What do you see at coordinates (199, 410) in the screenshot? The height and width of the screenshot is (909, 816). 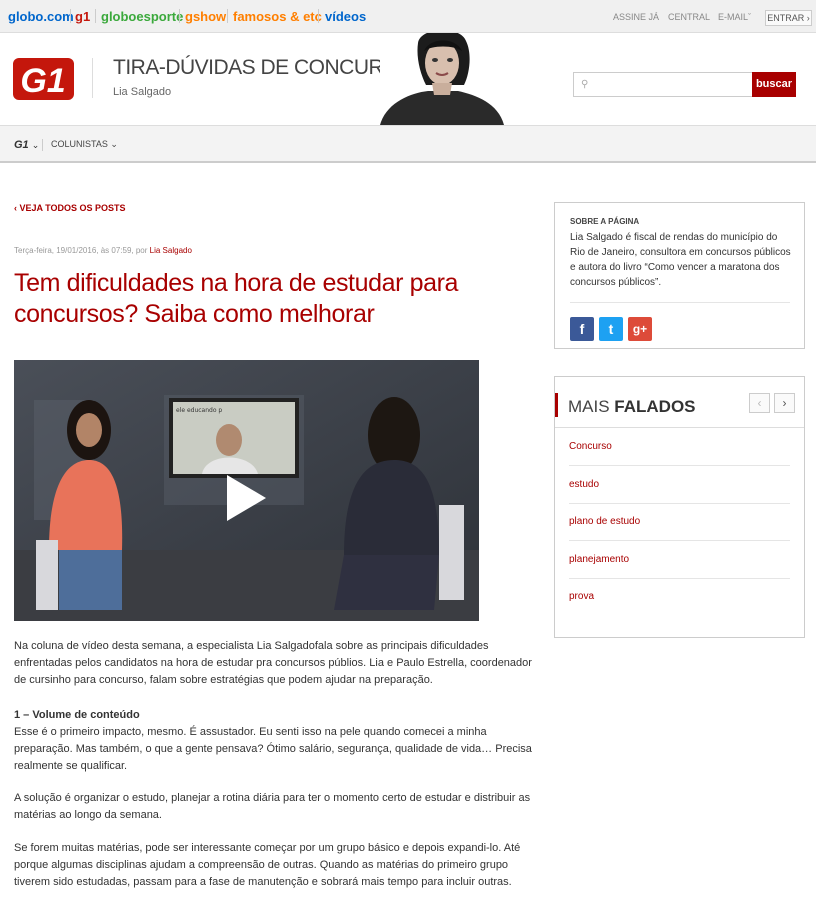 I see `video-screen-text: ele educando p` at bounding box center [199, 410].